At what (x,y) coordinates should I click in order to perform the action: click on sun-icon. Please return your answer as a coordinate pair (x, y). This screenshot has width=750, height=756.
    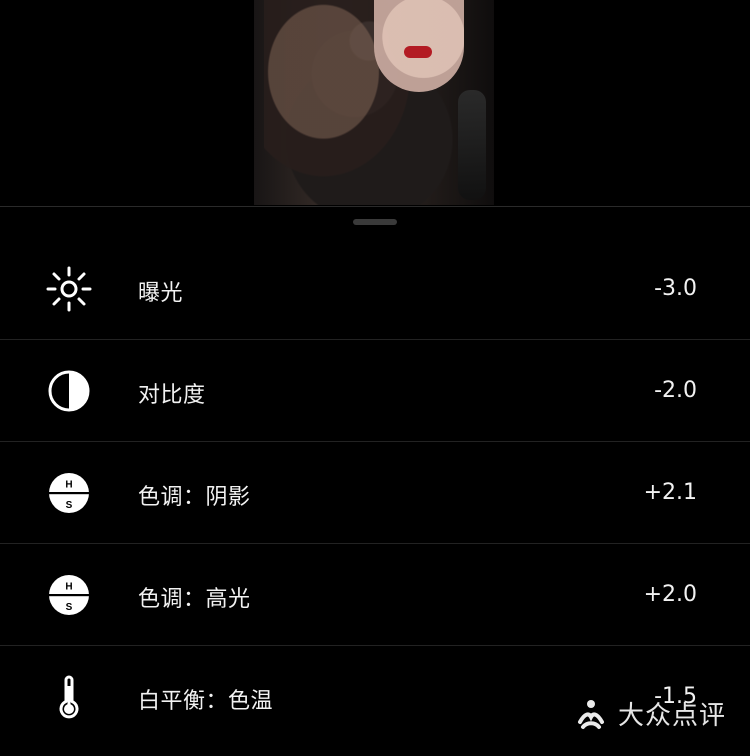
    Looking at the image, I should click on (69, 289).